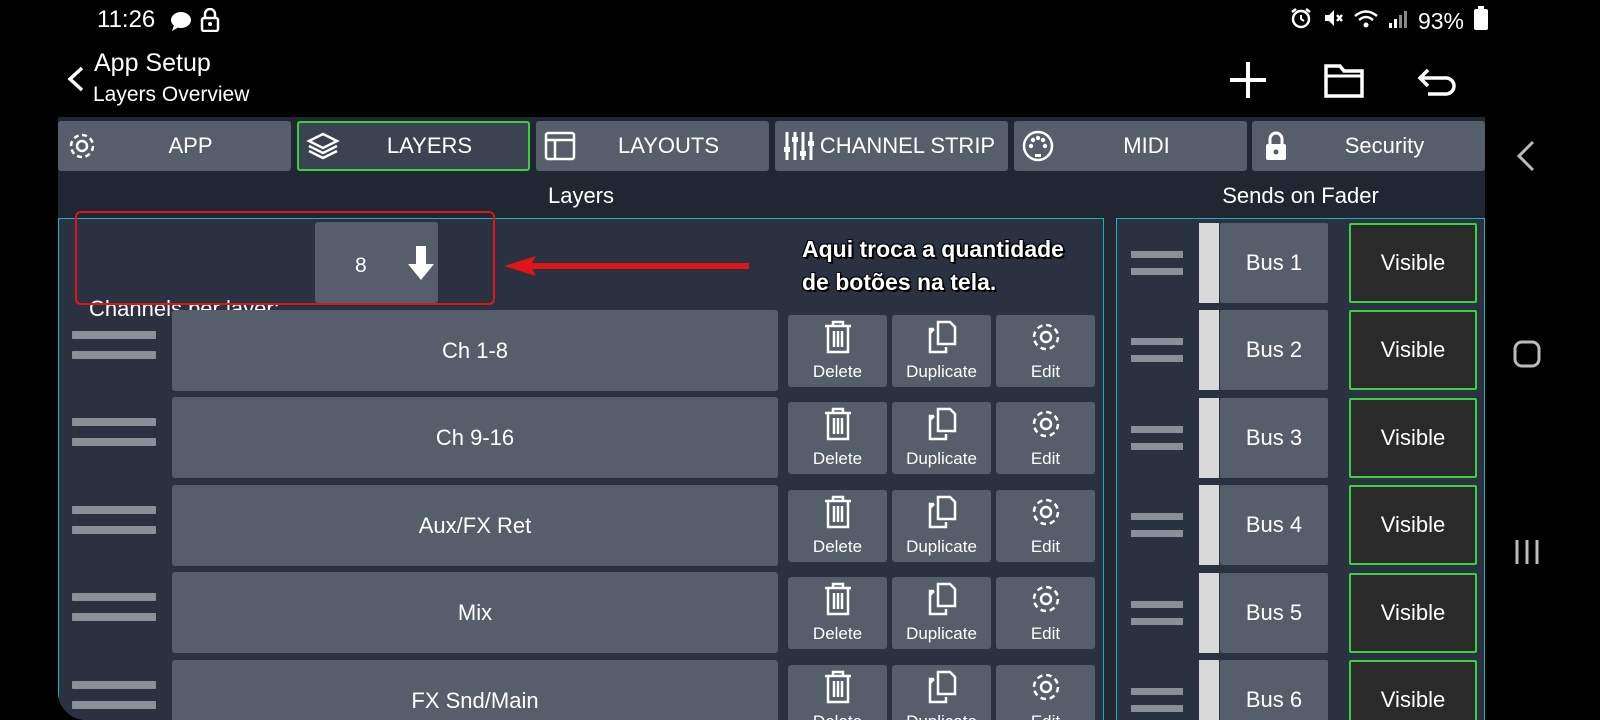 The image size is (1600, 720). I want to click on bus-button: Bus 5, so click(1274, 613).